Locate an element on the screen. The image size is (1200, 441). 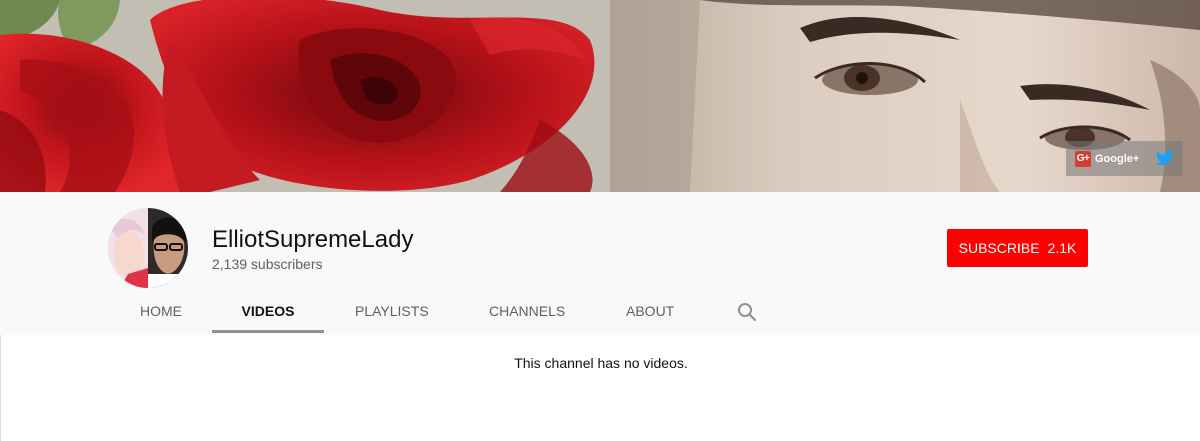
twitter-icon is located at coordinates (1165, 158).